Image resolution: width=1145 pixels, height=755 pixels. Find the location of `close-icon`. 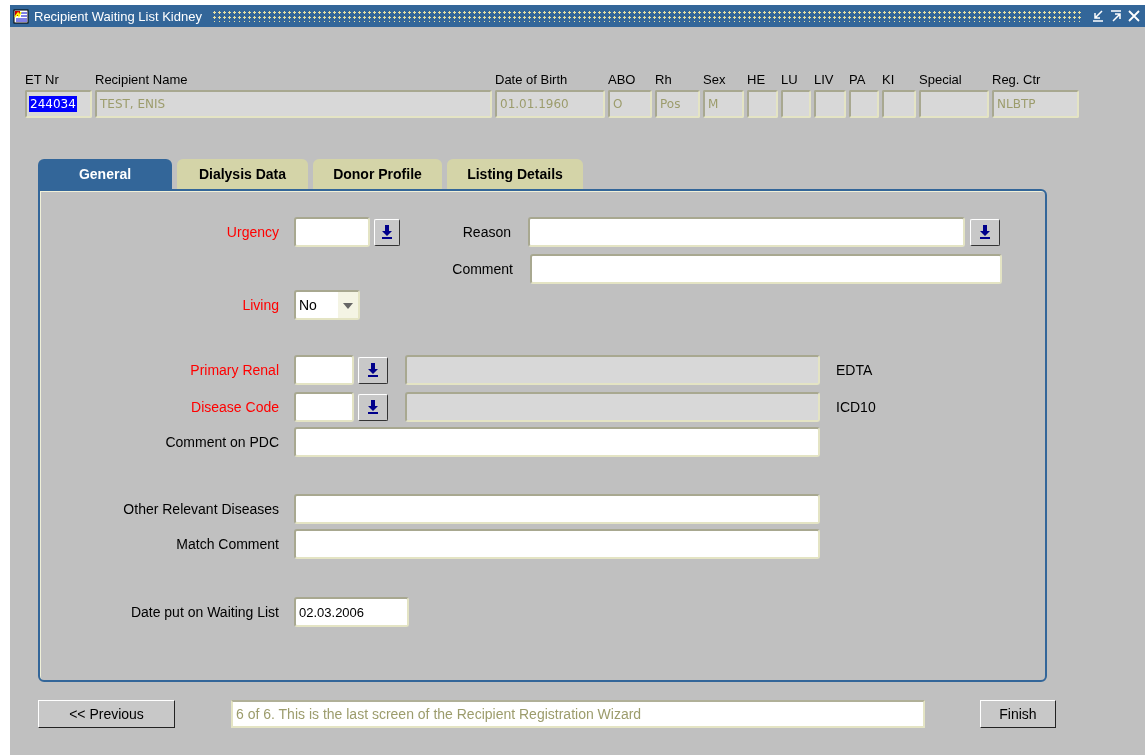

close-icon is located at coordinates (1134, 16).